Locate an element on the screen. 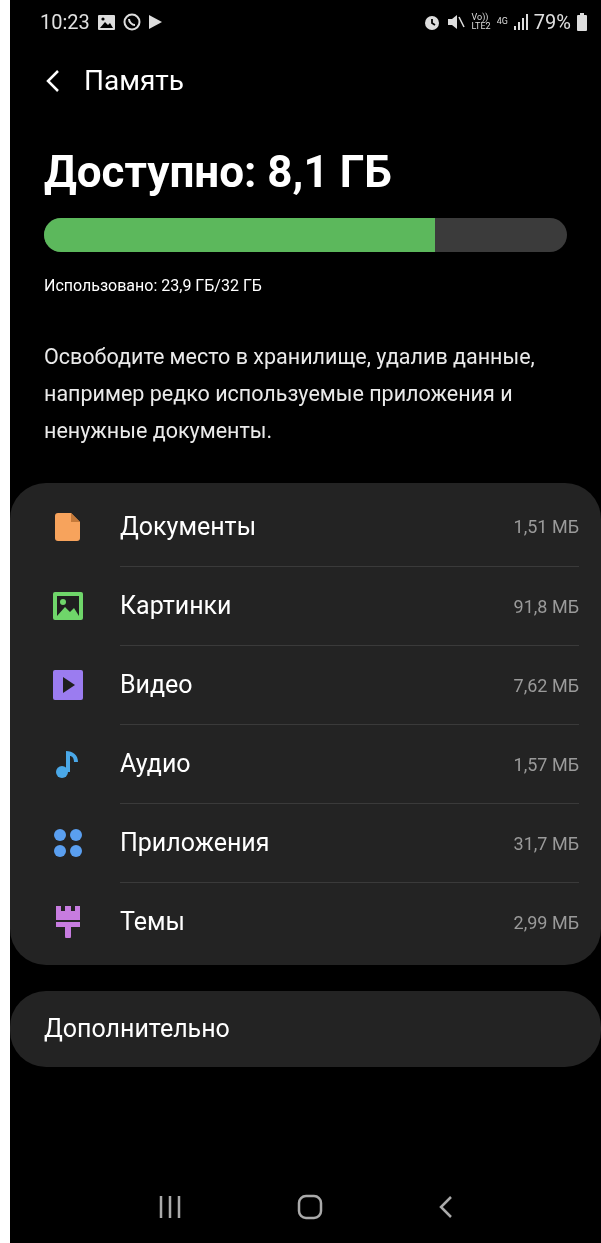 The height and width of the screenshot is (1243, 601). category-row: Видео 7,62 МБ is located at coordinates (305, 684).